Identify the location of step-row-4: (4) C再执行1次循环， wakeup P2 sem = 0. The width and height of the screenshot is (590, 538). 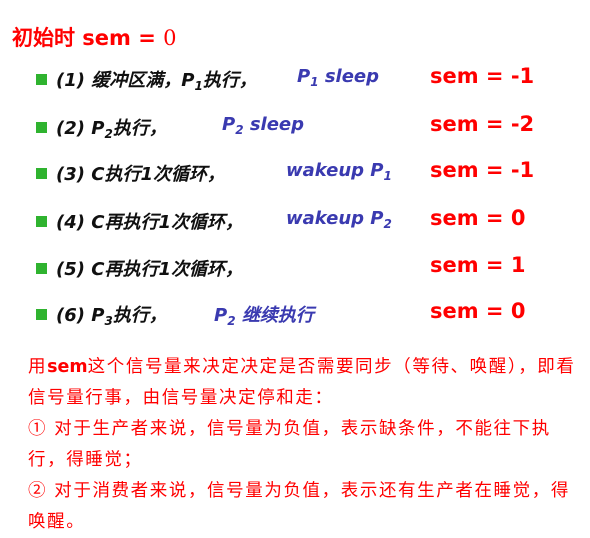
(310, 222).